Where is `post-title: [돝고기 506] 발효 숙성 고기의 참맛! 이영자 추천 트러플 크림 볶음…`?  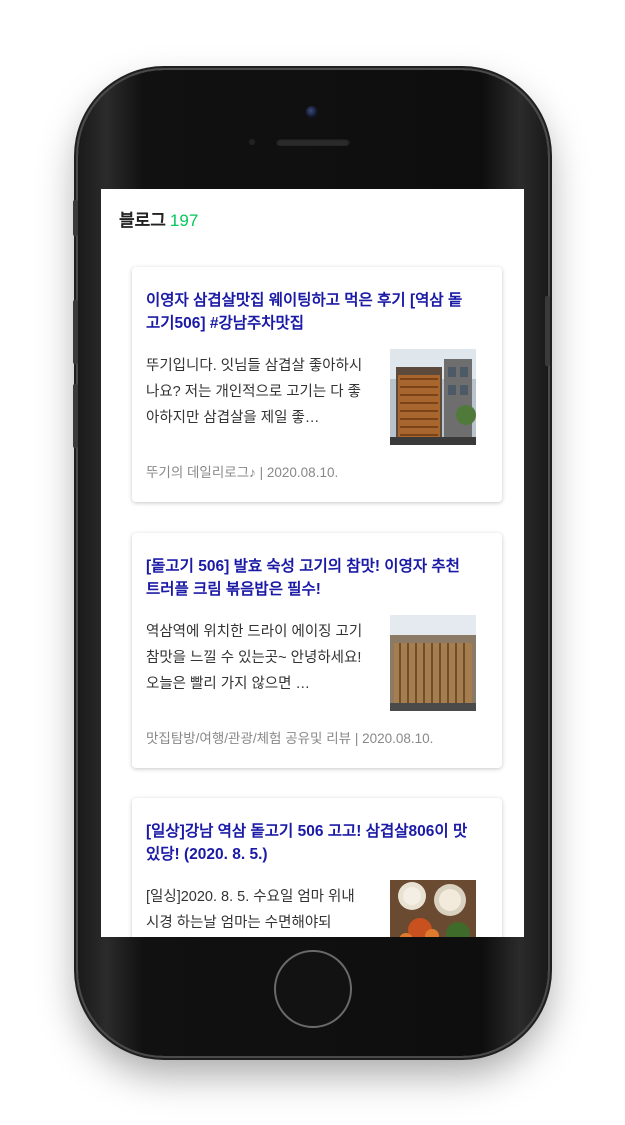 post-title: [돝고기 506] 발효 숙성 고기의 참맛! 이영자 추천 트러플 크림 볶음… is located at coordinates (311, 578).